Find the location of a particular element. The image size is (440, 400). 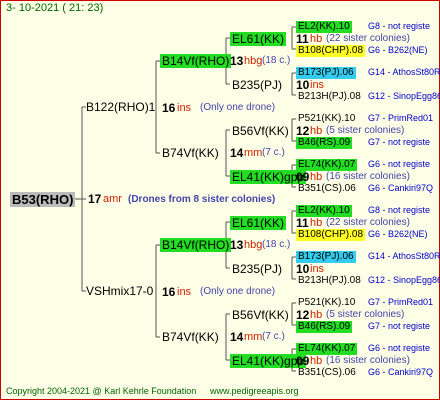

top-a-label: B14Vf(RHO) is located at coordinates (196, 61).